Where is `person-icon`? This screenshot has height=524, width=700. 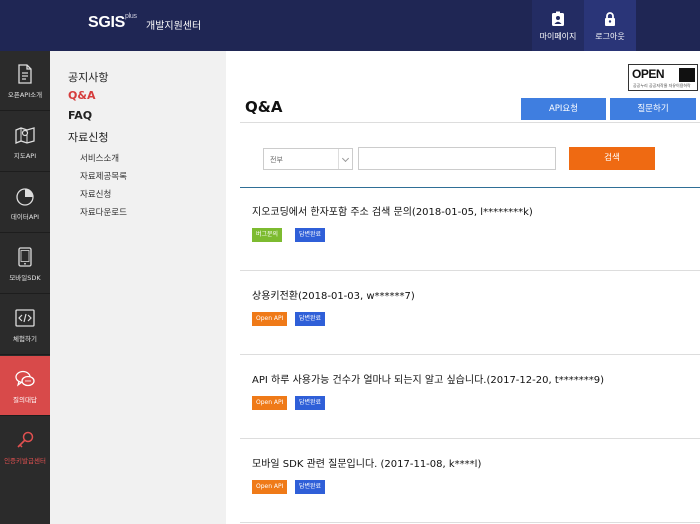 person-icon is located at coordinates (687, 75).